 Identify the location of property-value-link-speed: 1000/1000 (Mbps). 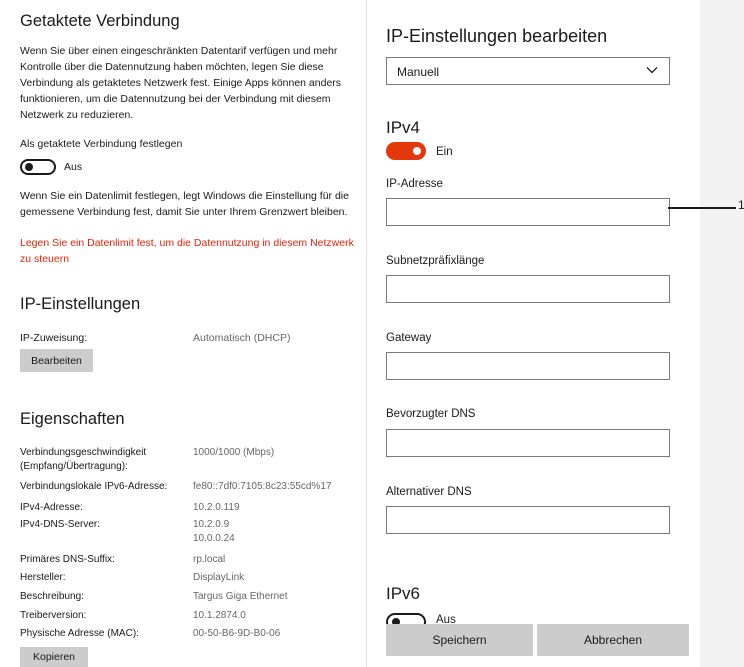
(234, 452).